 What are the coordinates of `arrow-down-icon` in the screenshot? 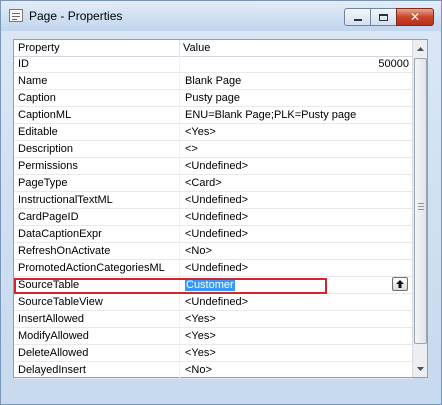 It's located at (420, 368).